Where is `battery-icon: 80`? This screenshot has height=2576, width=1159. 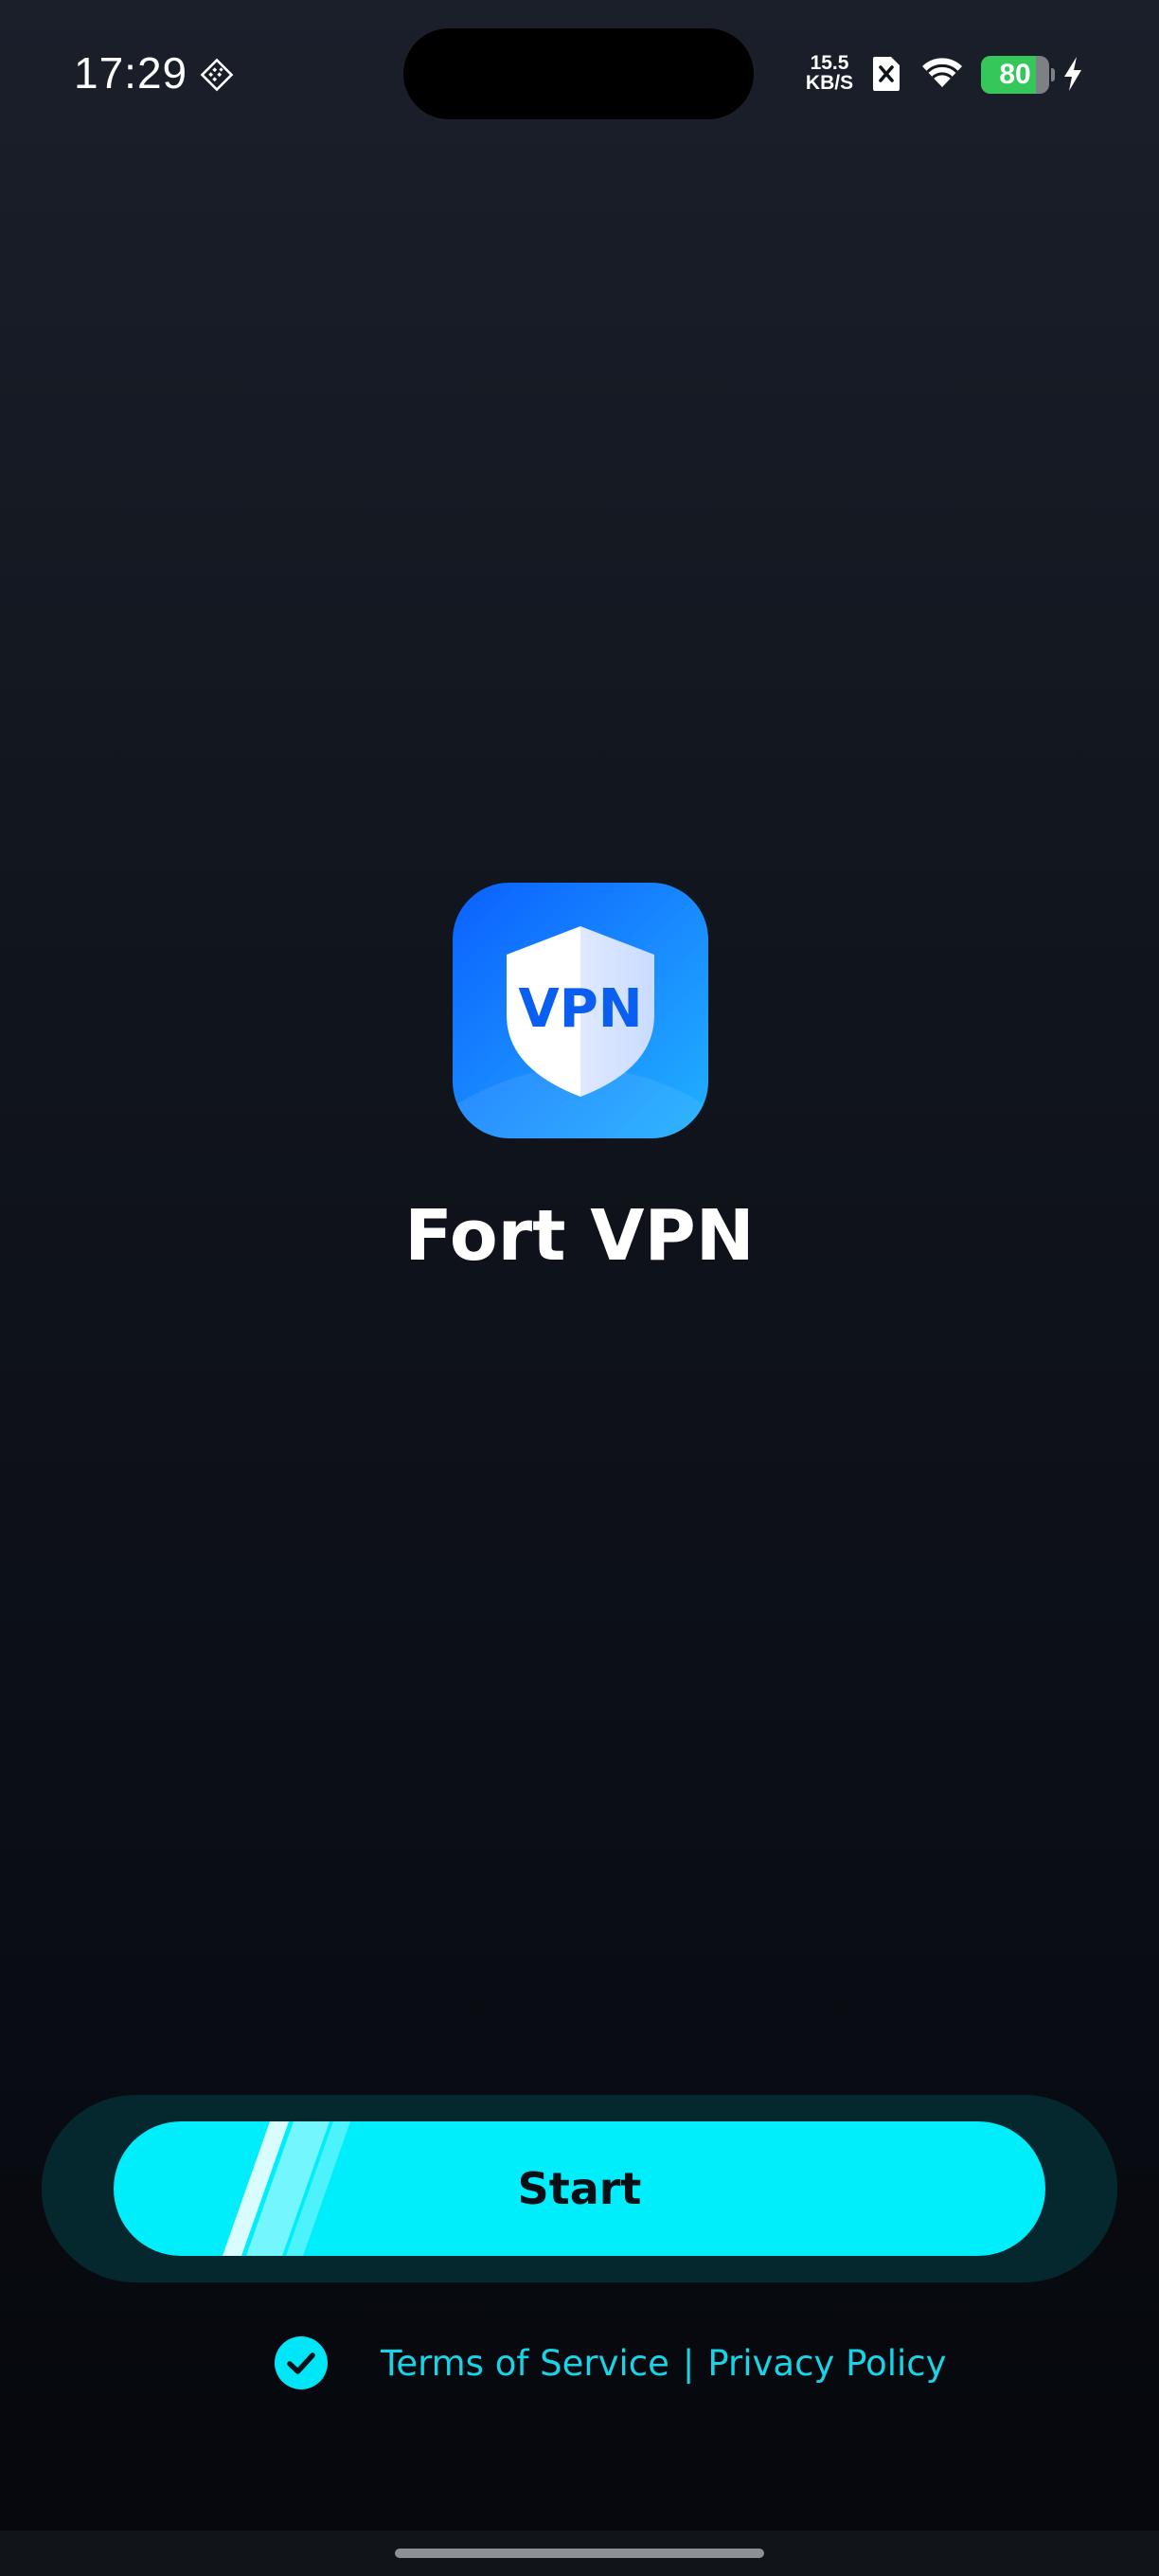
battery-icon: 80 is located at coordinates (1018, 75).